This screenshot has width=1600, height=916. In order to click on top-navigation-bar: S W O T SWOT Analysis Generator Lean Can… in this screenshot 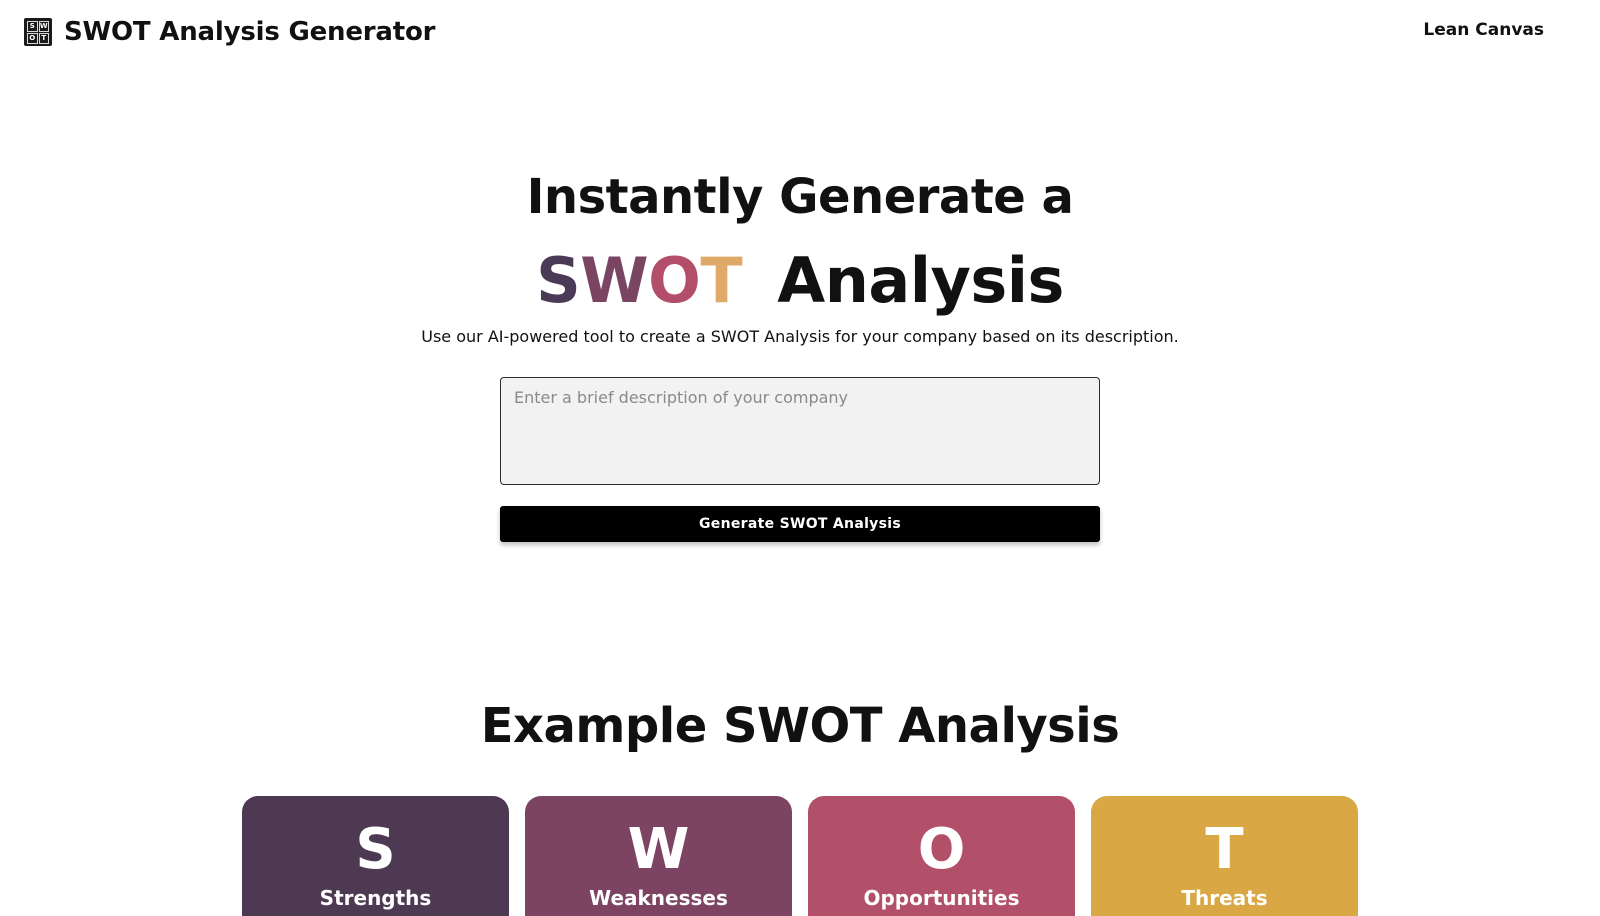, I will do `click(800, 32)`.